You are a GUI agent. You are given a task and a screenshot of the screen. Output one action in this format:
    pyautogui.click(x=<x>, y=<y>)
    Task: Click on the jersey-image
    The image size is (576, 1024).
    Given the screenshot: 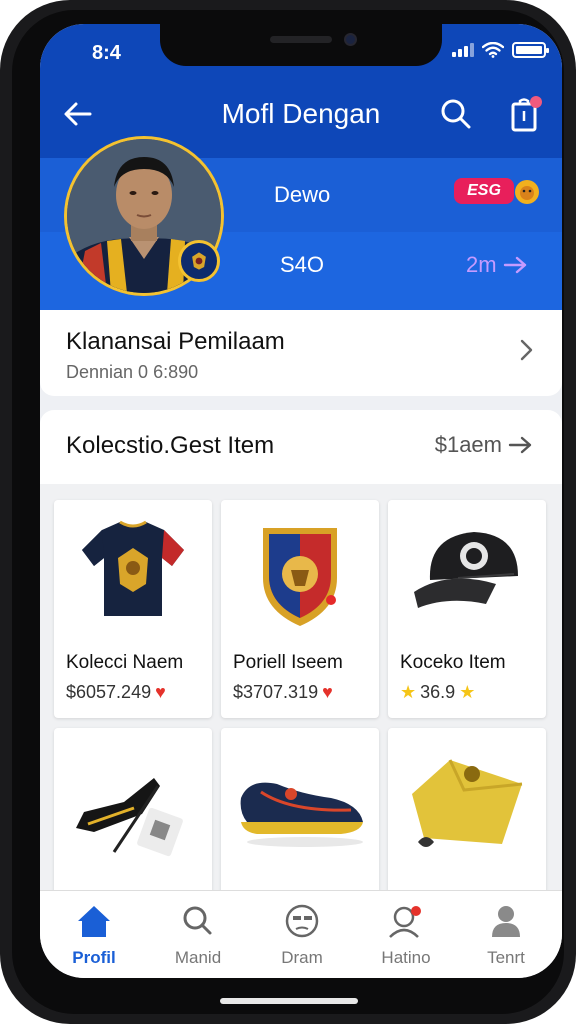 What is the action you would take?
    pyautogui.click(x=133, y=568)
    